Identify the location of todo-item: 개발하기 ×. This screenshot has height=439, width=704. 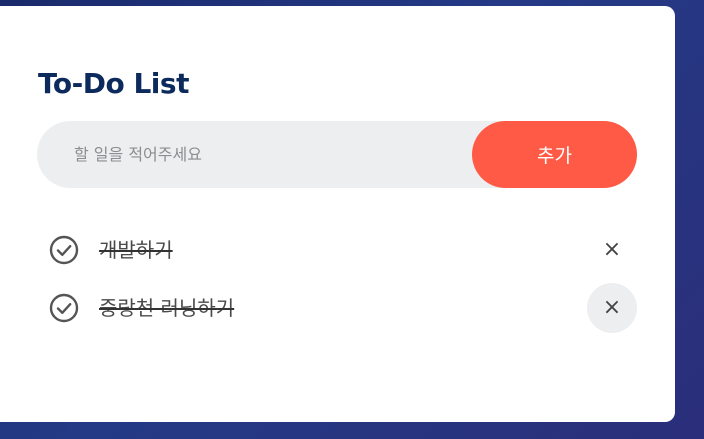
(337, 250).